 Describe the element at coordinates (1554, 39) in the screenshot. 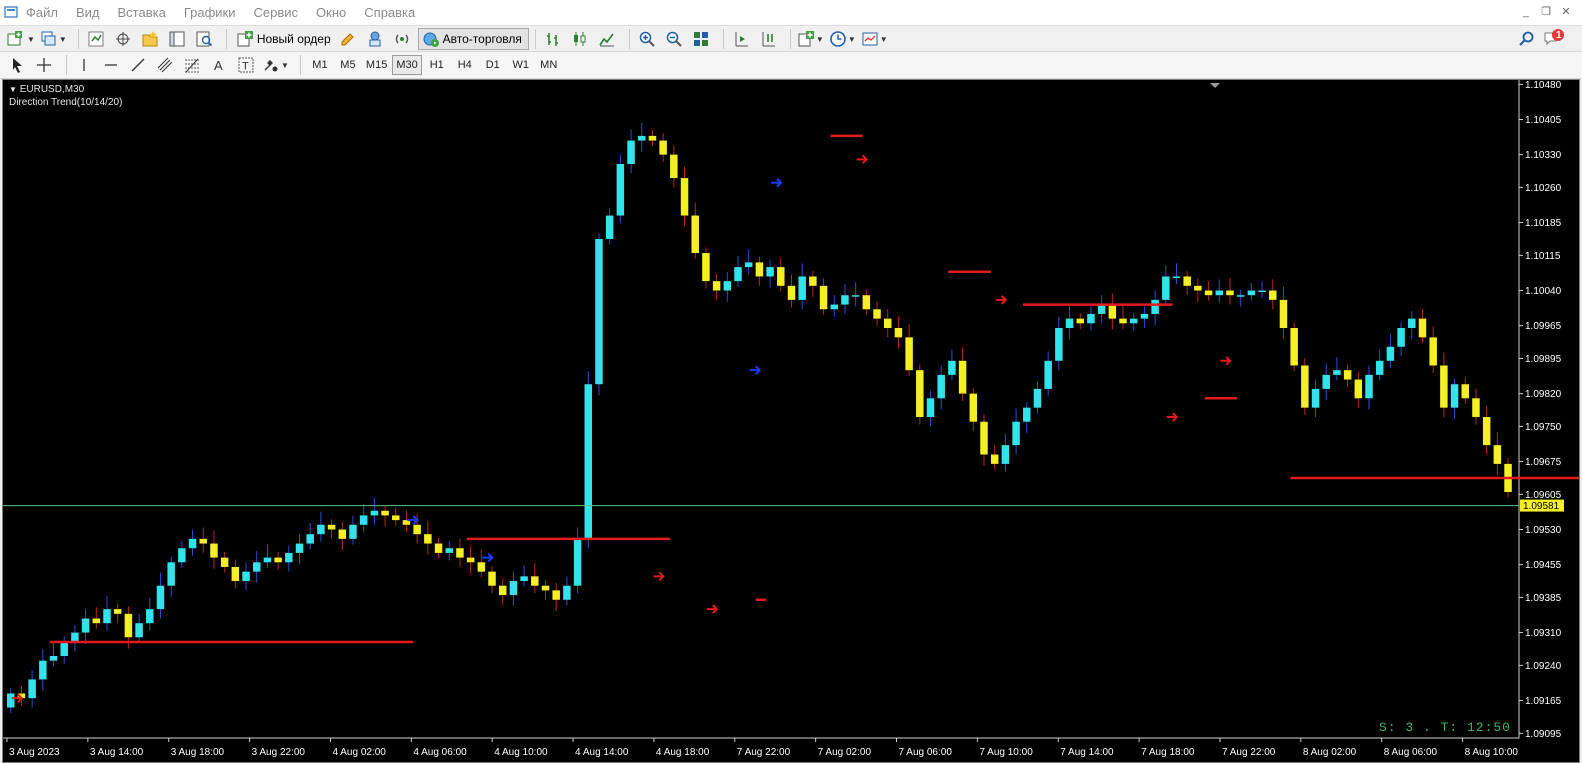

I see `notifications-button: 1` at that location.